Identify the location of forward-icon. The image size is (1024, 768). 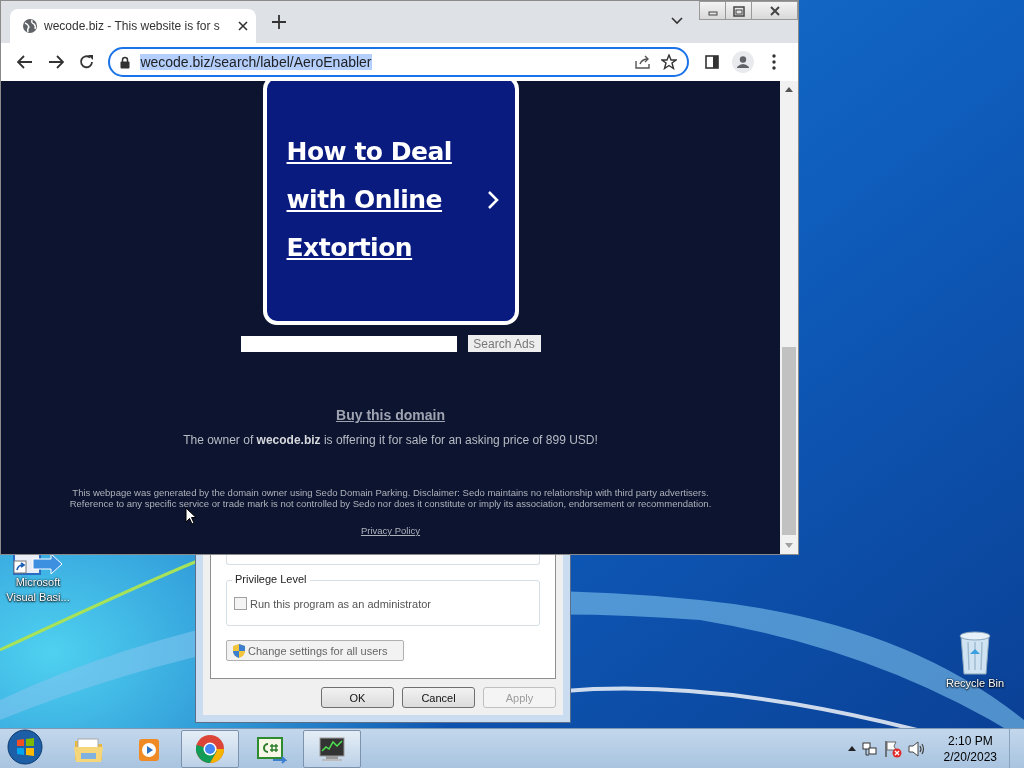
(55, 62).